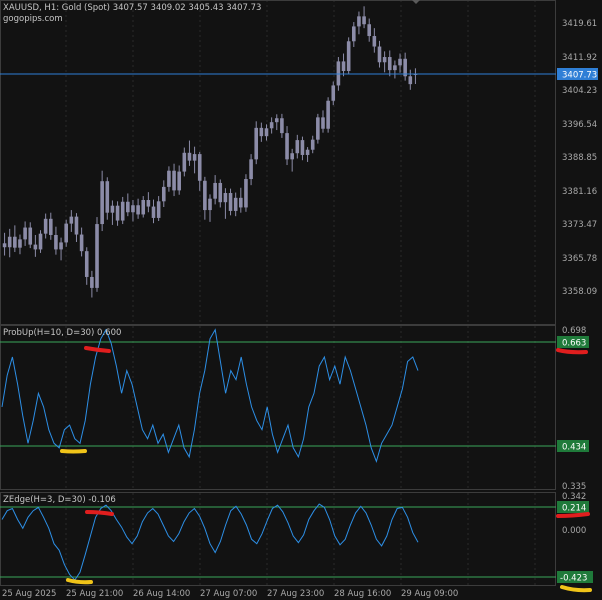 The height and width of the screenshot is (600, 602). Describe the element at coordinates (574, 531) in the screenshot. I see `zedge-y-mid: 0.000` at that location.